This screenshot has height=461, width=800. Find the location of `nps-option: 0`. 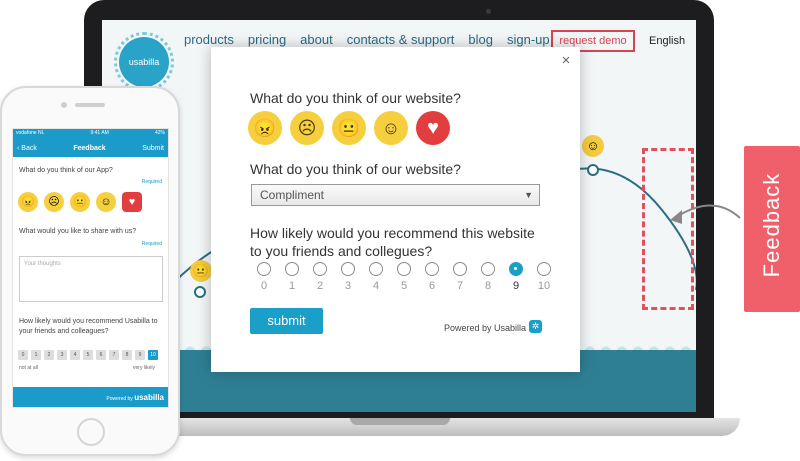

nps-option: 0 is located at coordinates (264, 277).